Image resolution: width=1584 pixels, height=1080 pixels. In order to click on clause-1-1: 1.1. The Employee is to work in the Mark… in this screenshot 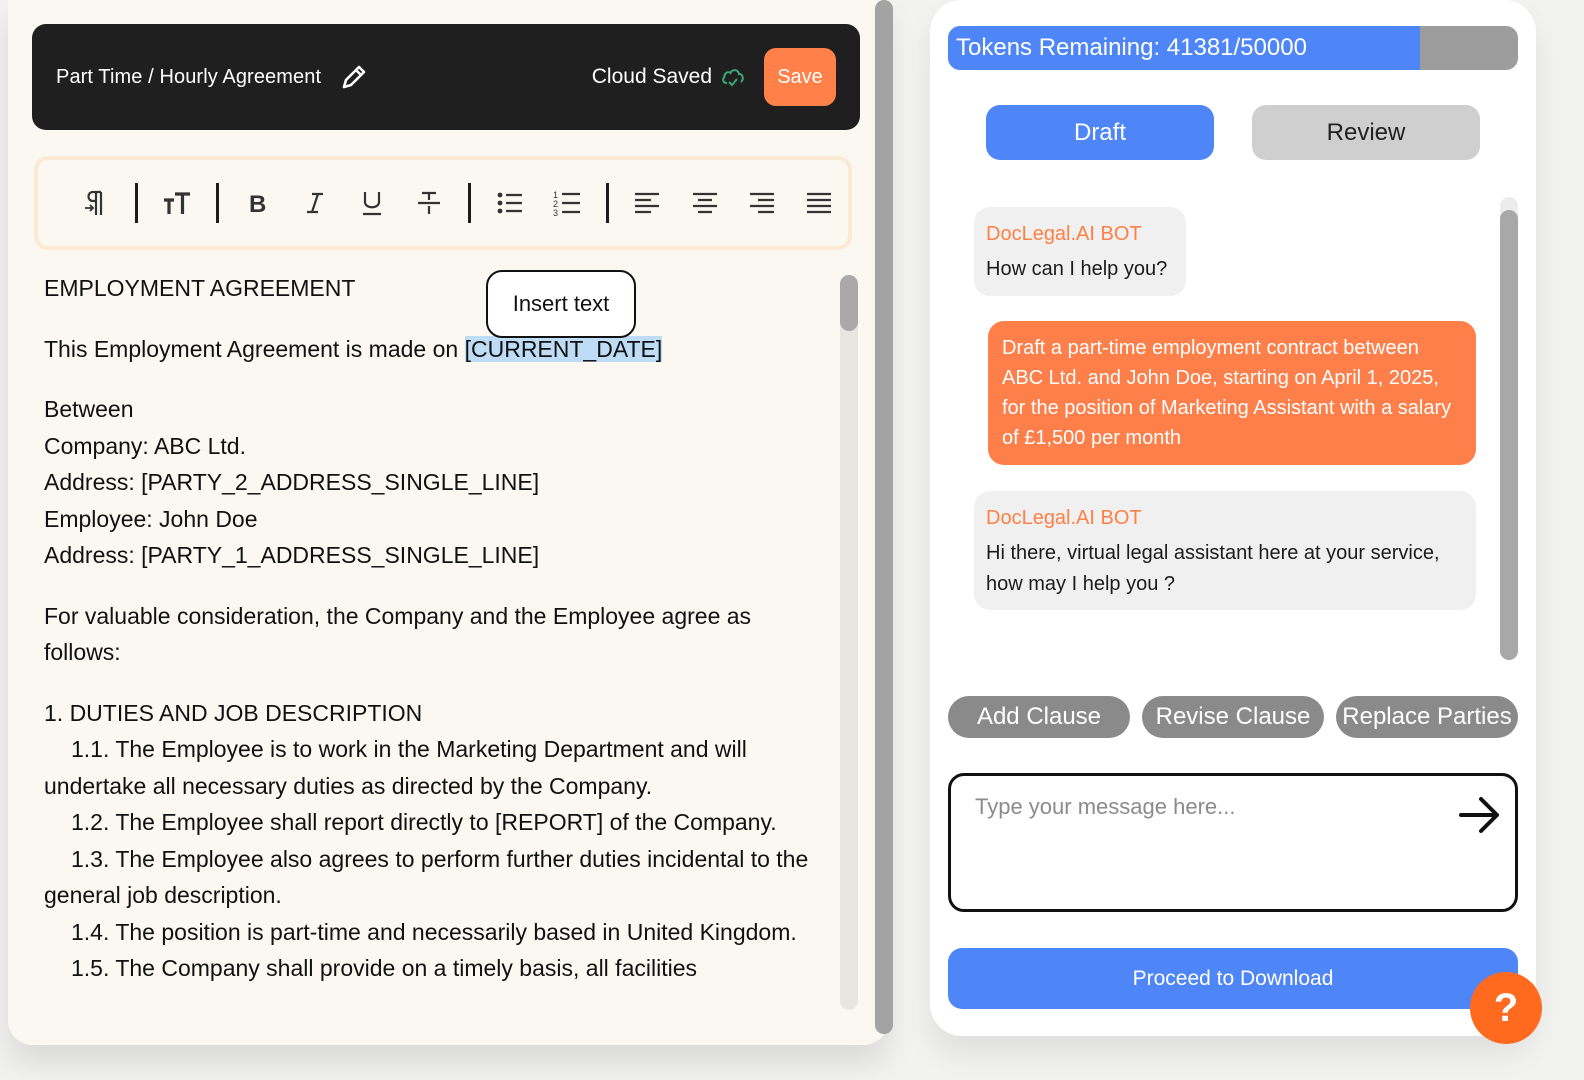, I will do `click(395, 767)`.